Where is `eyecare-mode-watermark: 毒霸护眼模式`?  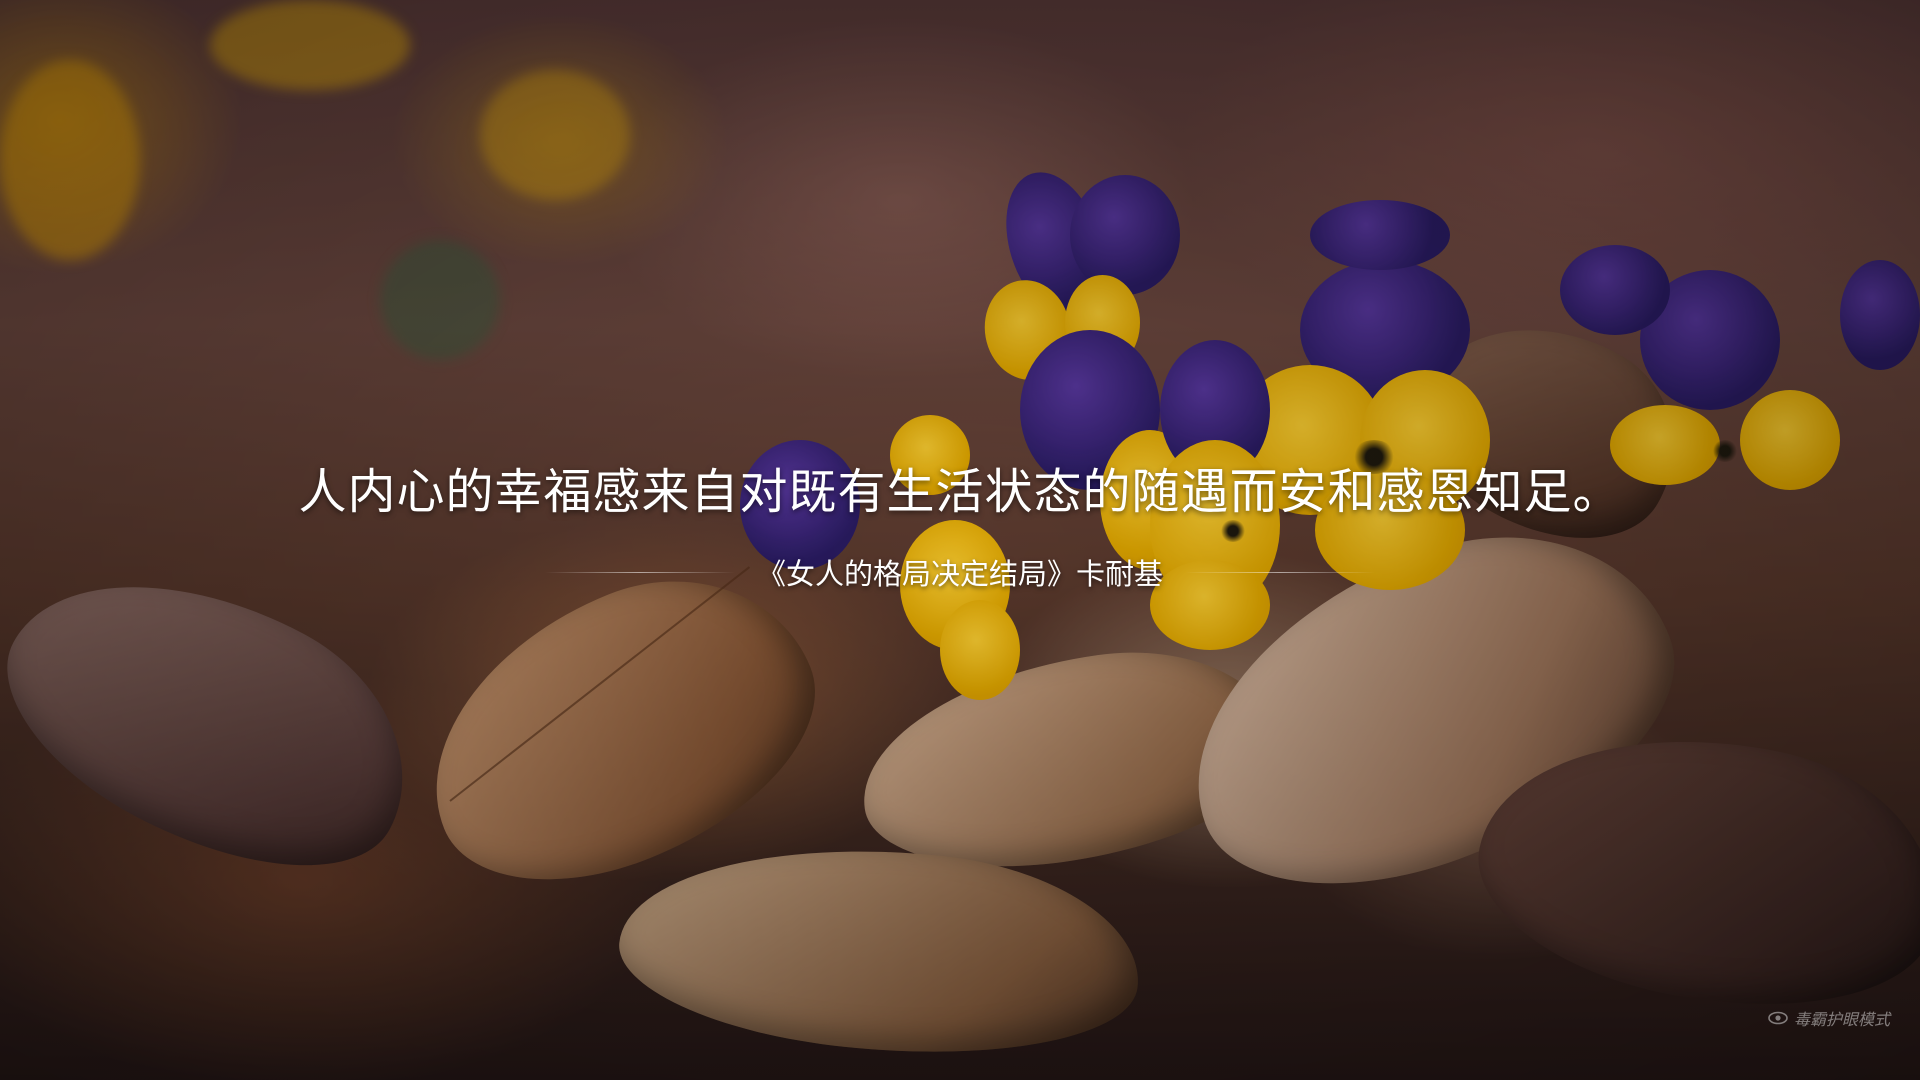 eyecare-mode-watermark: 毒霸护眼模式 is located at coordinates (1829, 1018).